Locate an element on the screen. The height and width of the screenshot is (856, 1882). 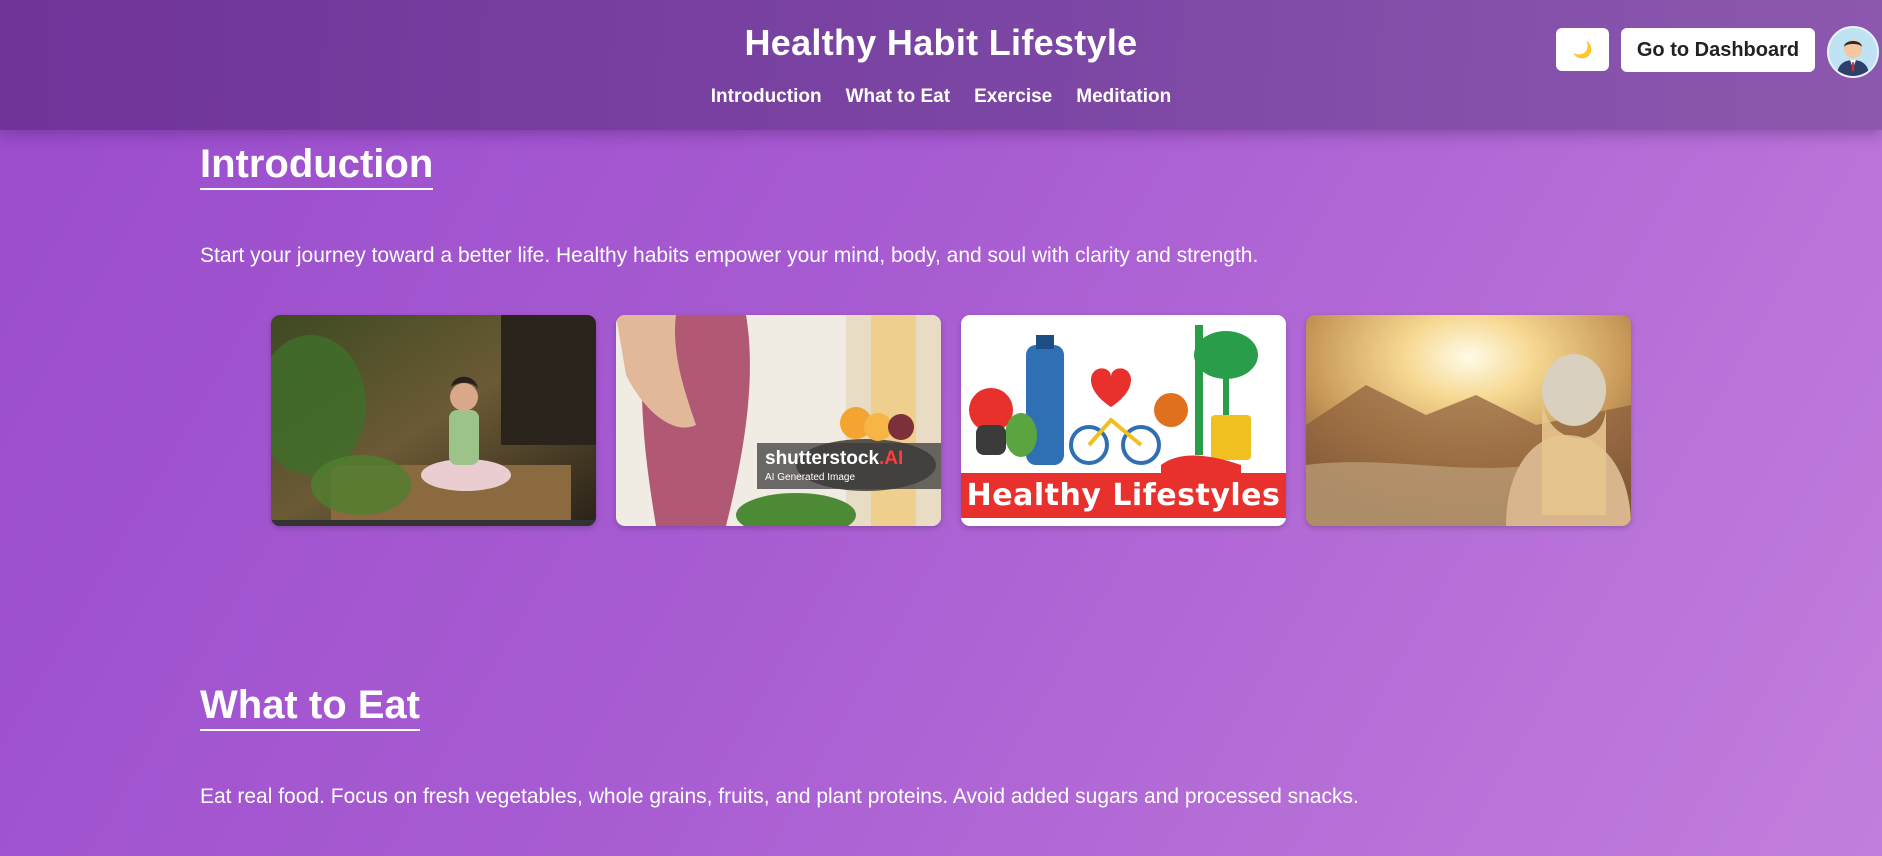
healthy-lifestyles-banner: Healthy Lifestyles is located at coordinates (1123, 495).